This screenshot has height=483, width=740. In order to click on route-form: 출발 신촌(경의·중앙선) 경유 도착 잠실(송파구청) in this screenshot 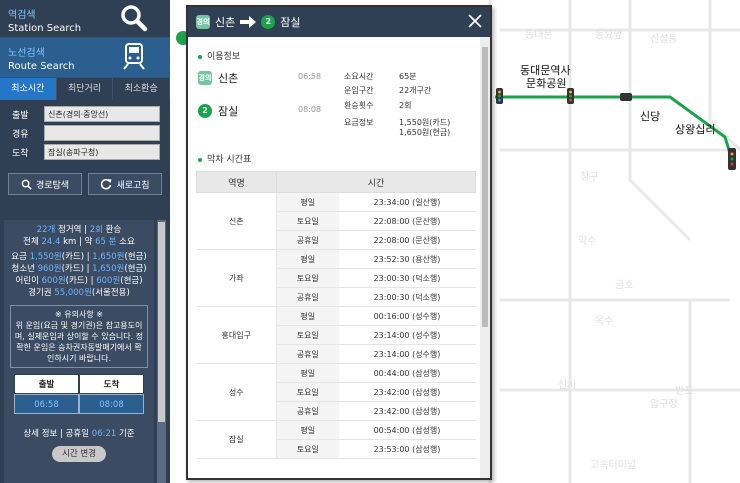, I will do `click(85, 134)`.